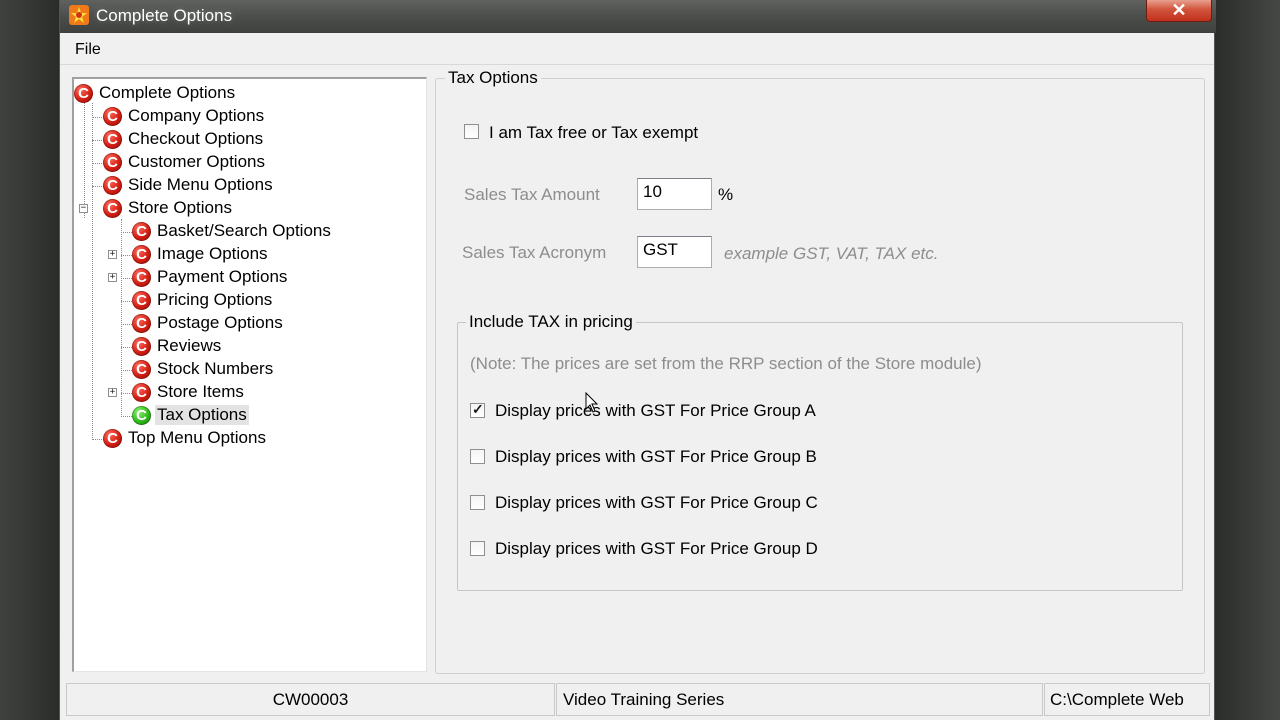 This screenshot has width=1280, height=720. What do you see at coordinates (244, 230) in the screenshot?
I see `tree-item-label: Basket/Search Options` at bounding box center [244, 230].